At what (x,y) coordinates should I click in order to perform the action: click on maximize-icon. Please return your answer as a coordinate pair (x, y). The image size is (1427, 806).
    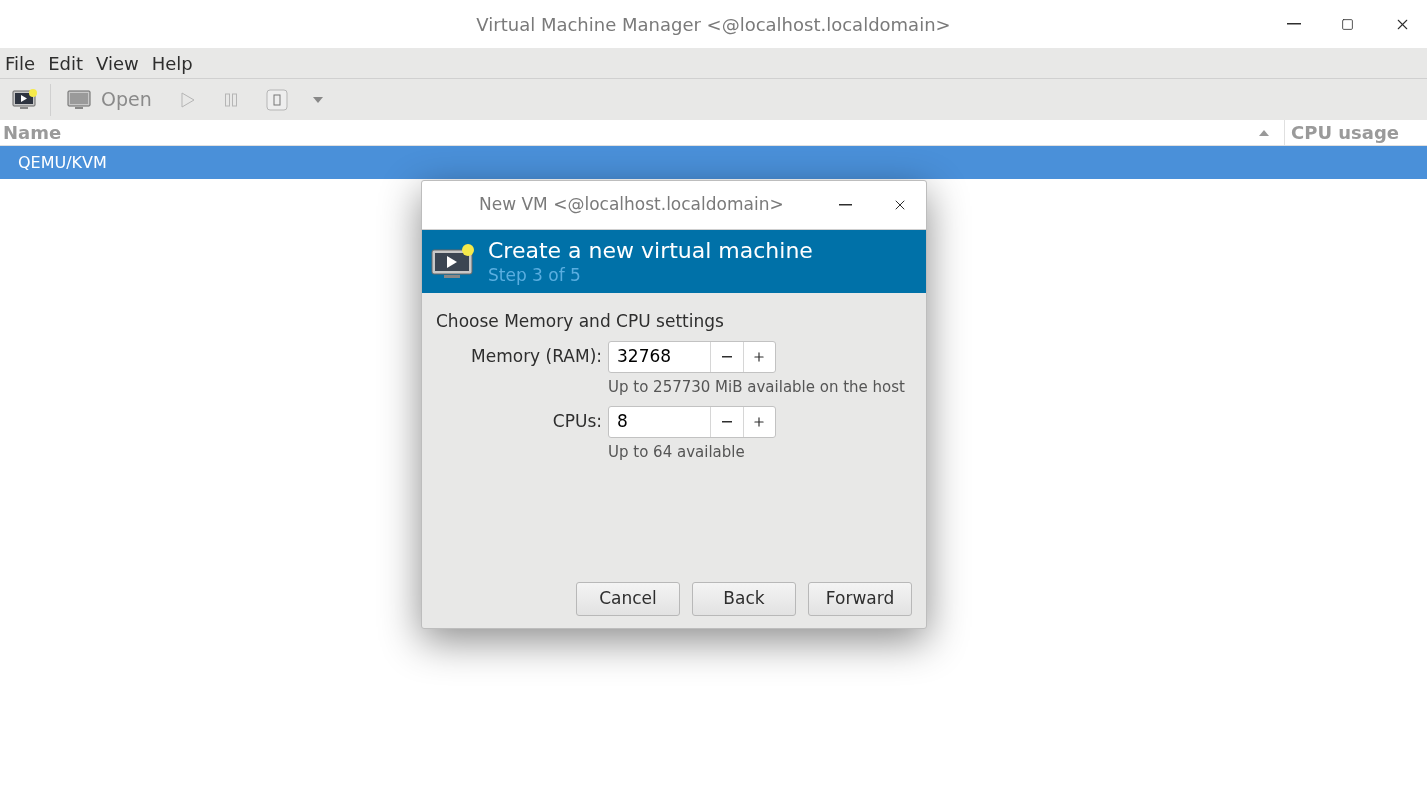
    Looking at the image, I should click on (1347, 24).